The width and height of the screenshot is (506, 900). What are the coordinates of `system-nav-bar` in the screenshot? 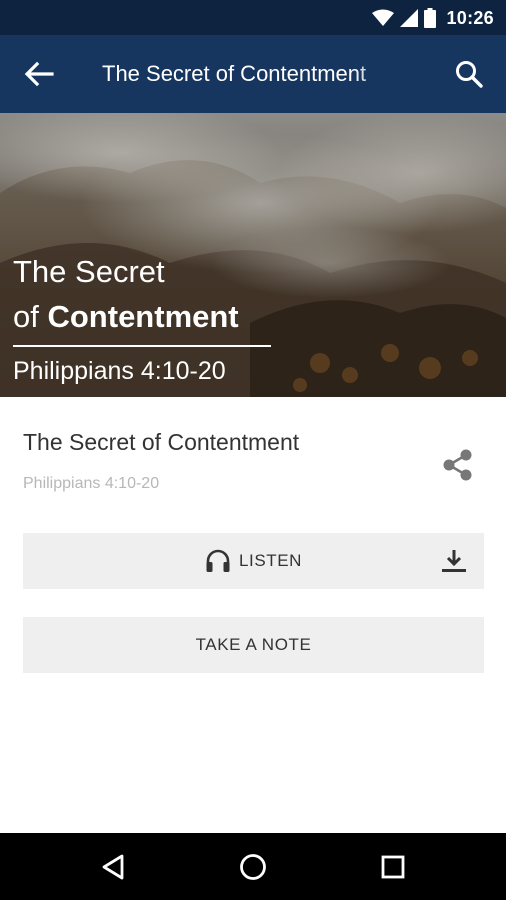 It's located at (253, 866).